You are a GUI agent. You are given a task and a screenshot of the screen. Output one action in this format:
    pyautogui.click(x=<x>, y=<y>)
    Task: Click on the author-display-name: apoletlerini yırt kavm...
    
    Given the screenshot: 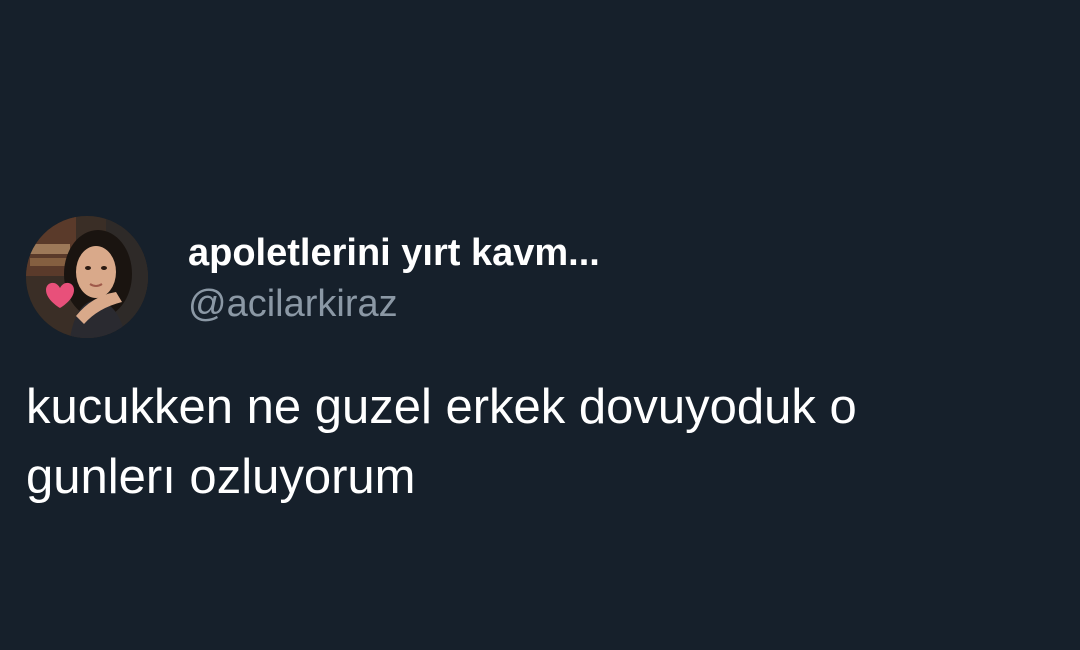 What is the action you would take?
    pyautogui.click(x=394, y=253)
    